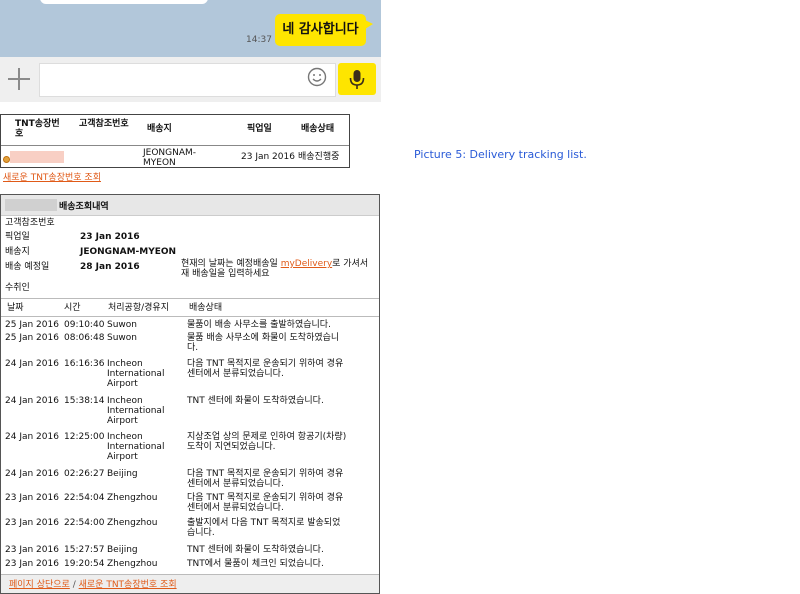 The image size is (800, 594). What do you see at coordinates (84, 325) in the screenshot?
I see `event-time: 09:10:40` at bounding box center [84, 325].